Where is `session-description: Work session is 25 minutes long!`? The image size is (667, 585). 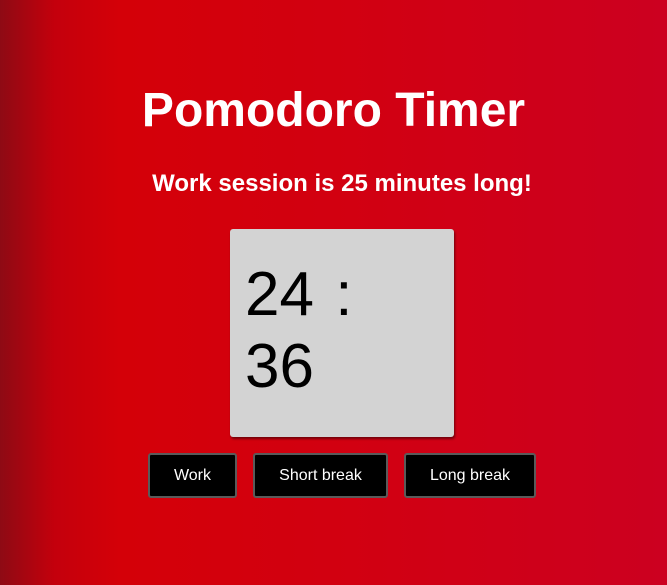
session-description: Work session is 25 minutes long! is located at coordinates (342, 183).